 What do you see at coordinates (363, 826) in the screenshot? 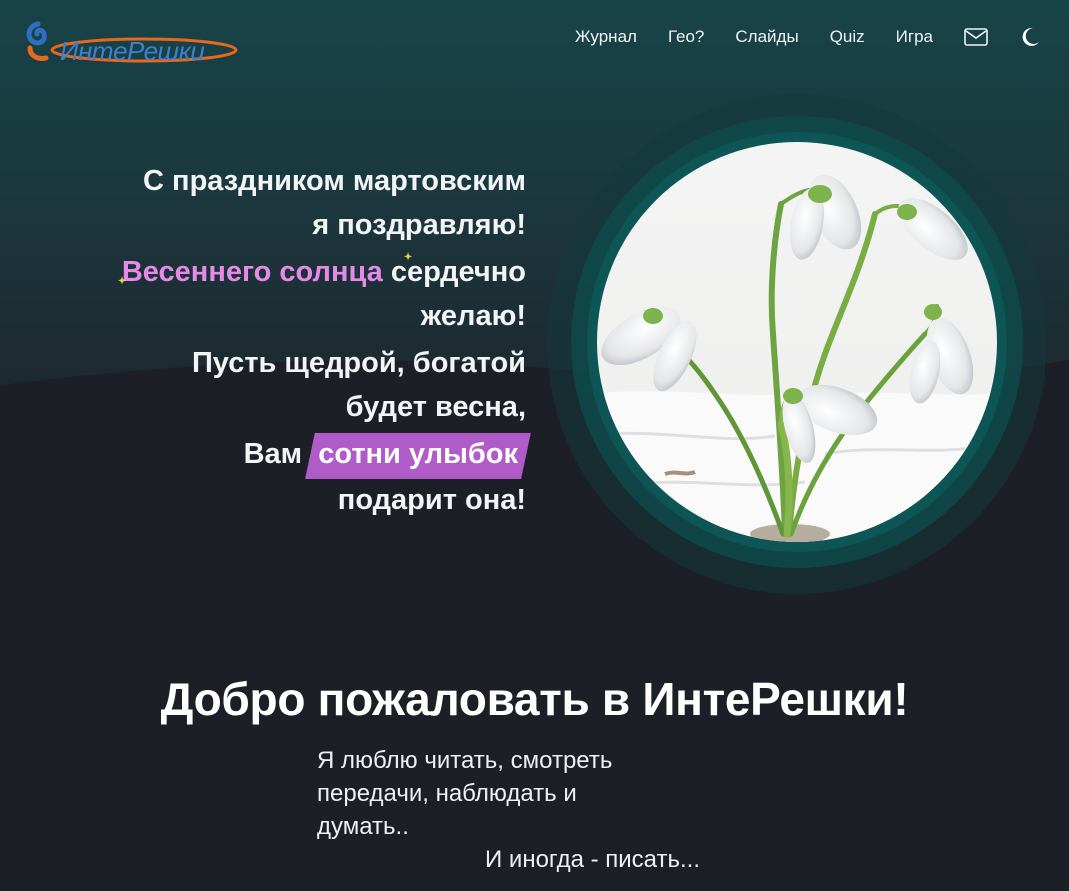
I see `intro-line: думать..` at bounding box center [363, 826].